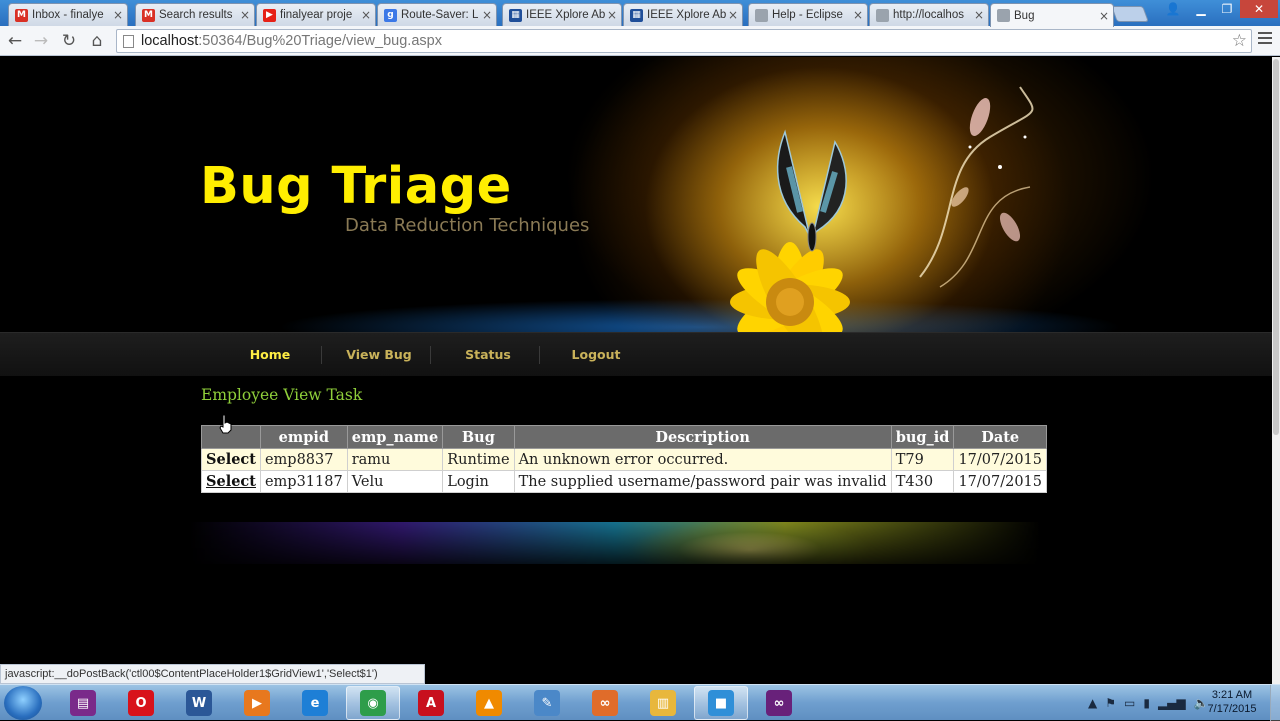 The height and width of the screenshot is (721, 1280). I want to click on ieee-icon: ▦, so click(515, 15).